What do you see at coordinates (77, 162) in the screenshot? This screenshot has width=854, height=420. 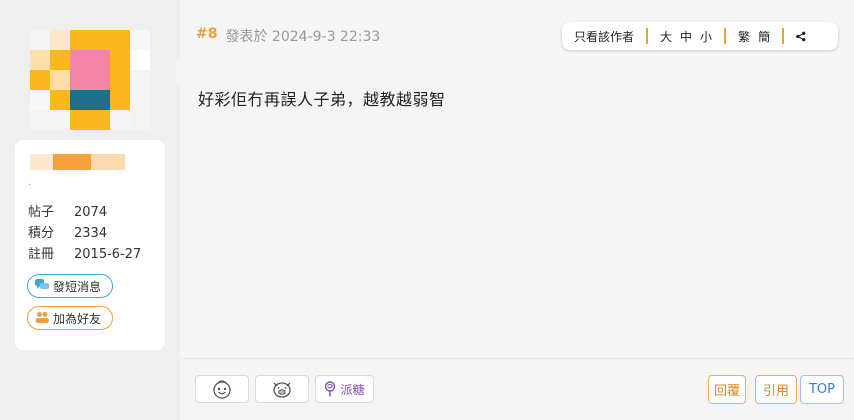 I see `username-blurred` at bounding box center [77, 162].